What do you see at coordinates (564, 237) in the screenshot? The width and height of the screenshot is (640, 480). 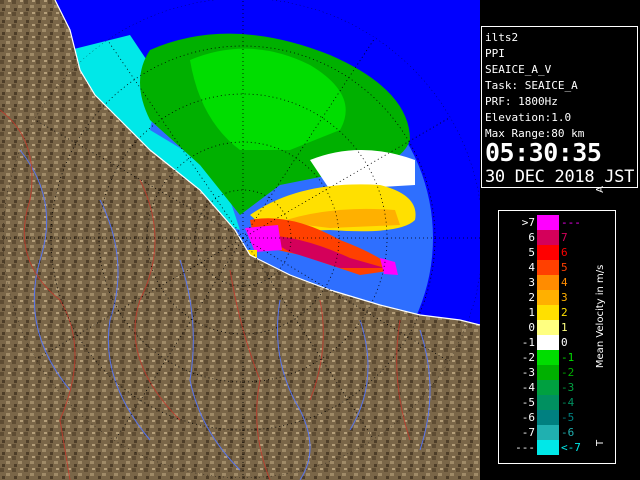 I see `legend-high-label: 7` at bounding box center [564, 237].